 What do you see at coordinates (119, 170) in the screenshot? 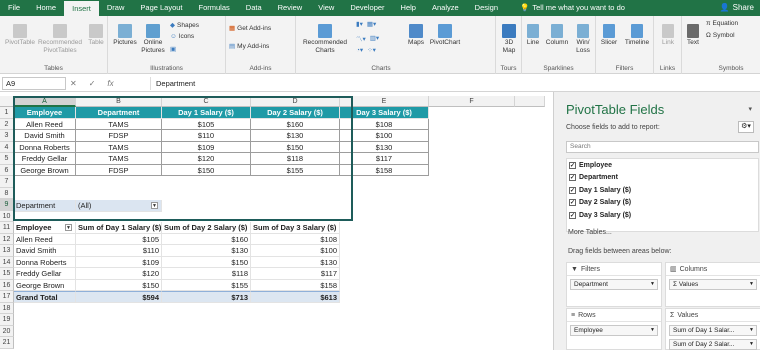
I see `source-cell: FDSP` at bounding box center [119, 170].